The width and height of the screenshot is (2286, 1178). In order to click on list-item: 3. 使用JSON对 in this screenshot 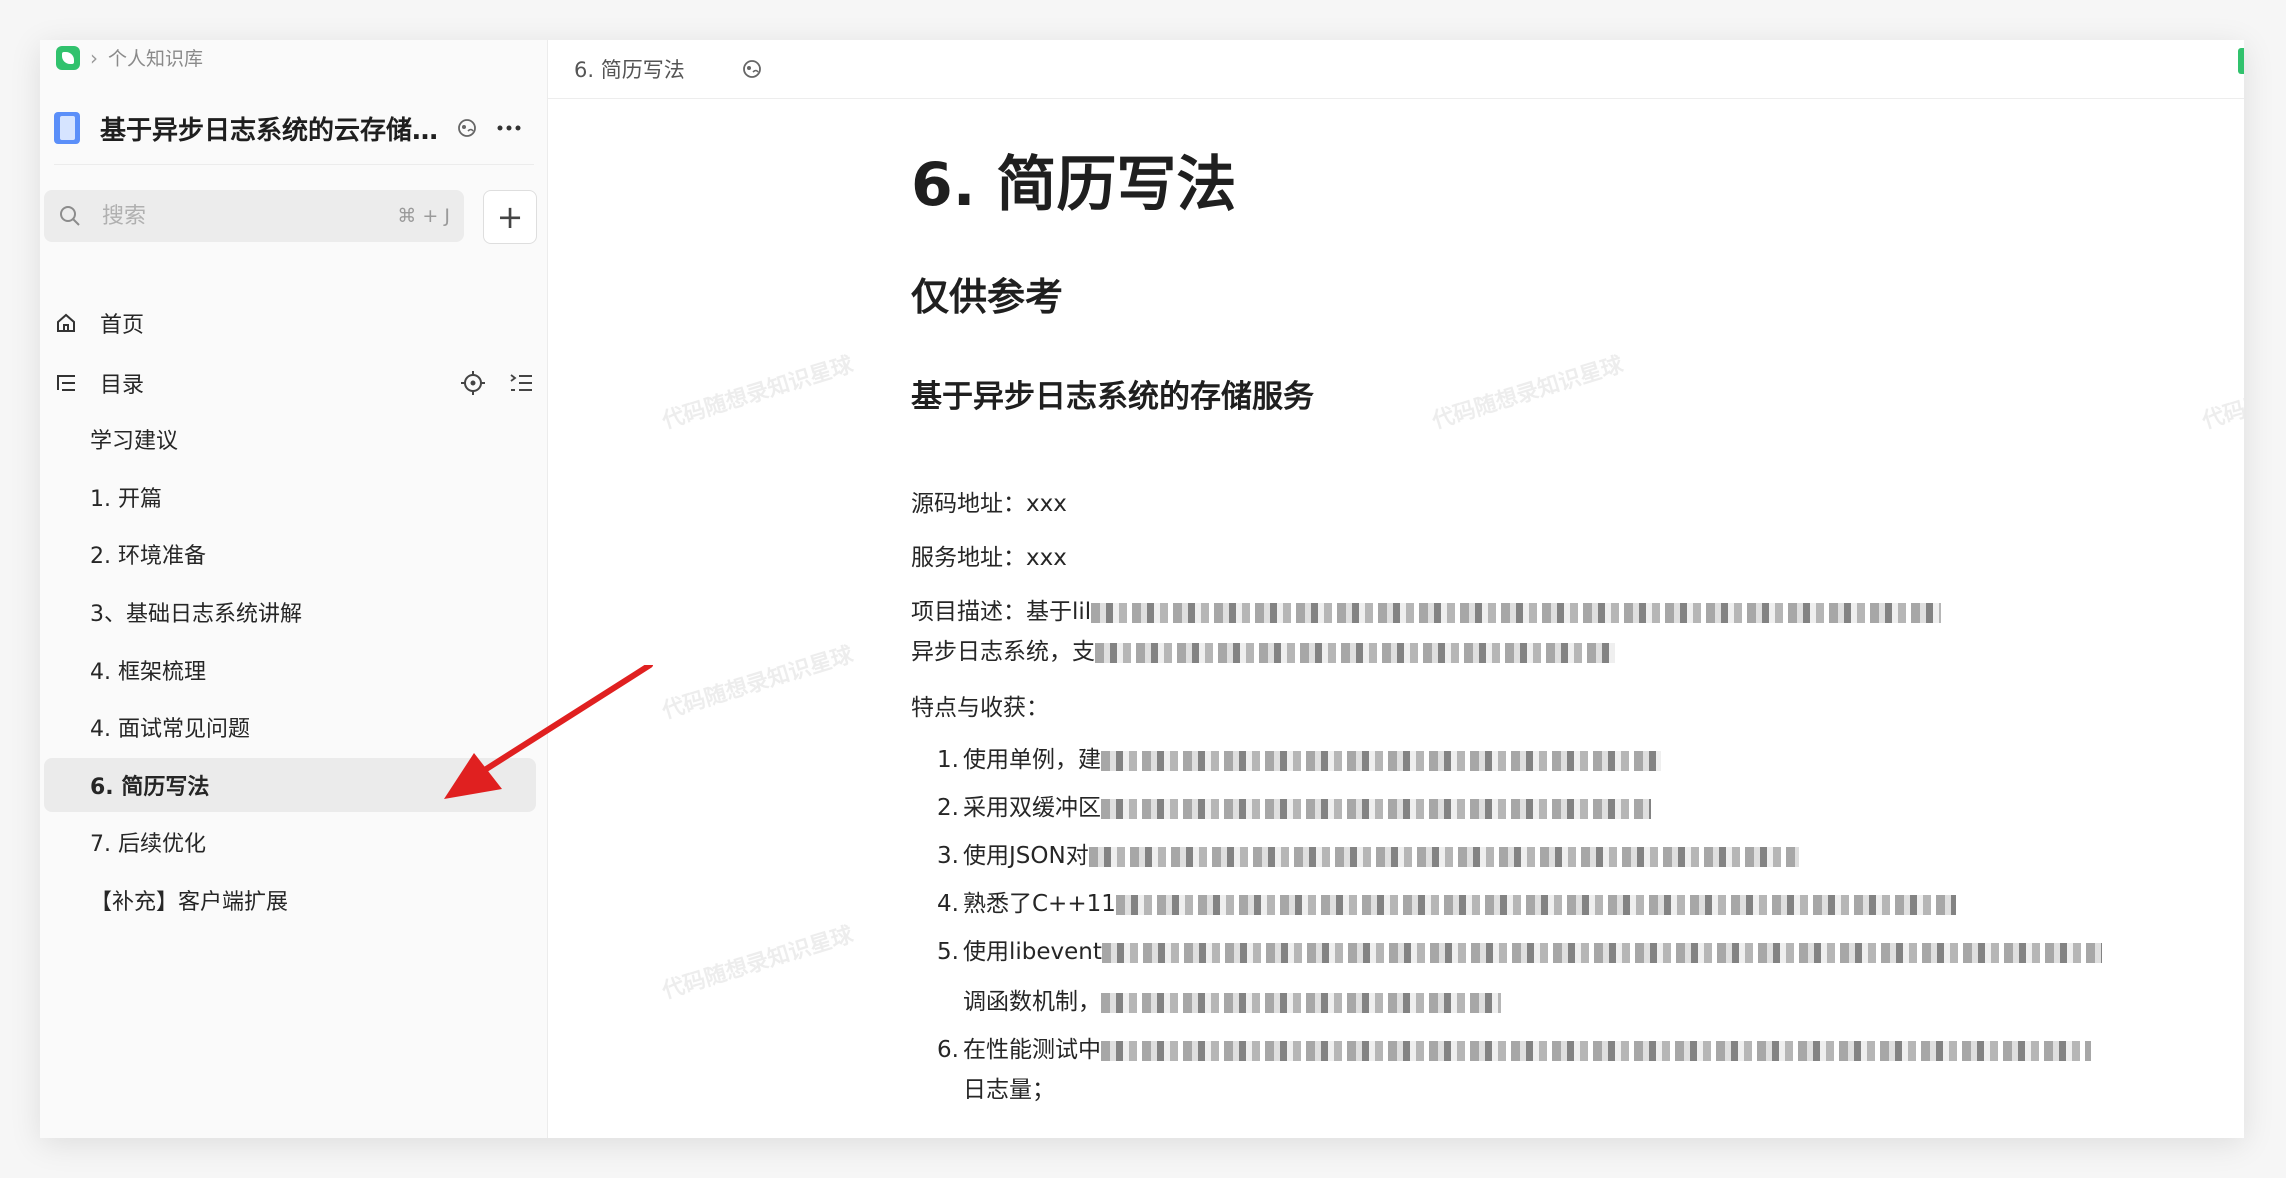, I will do `click(1355, 856)`.